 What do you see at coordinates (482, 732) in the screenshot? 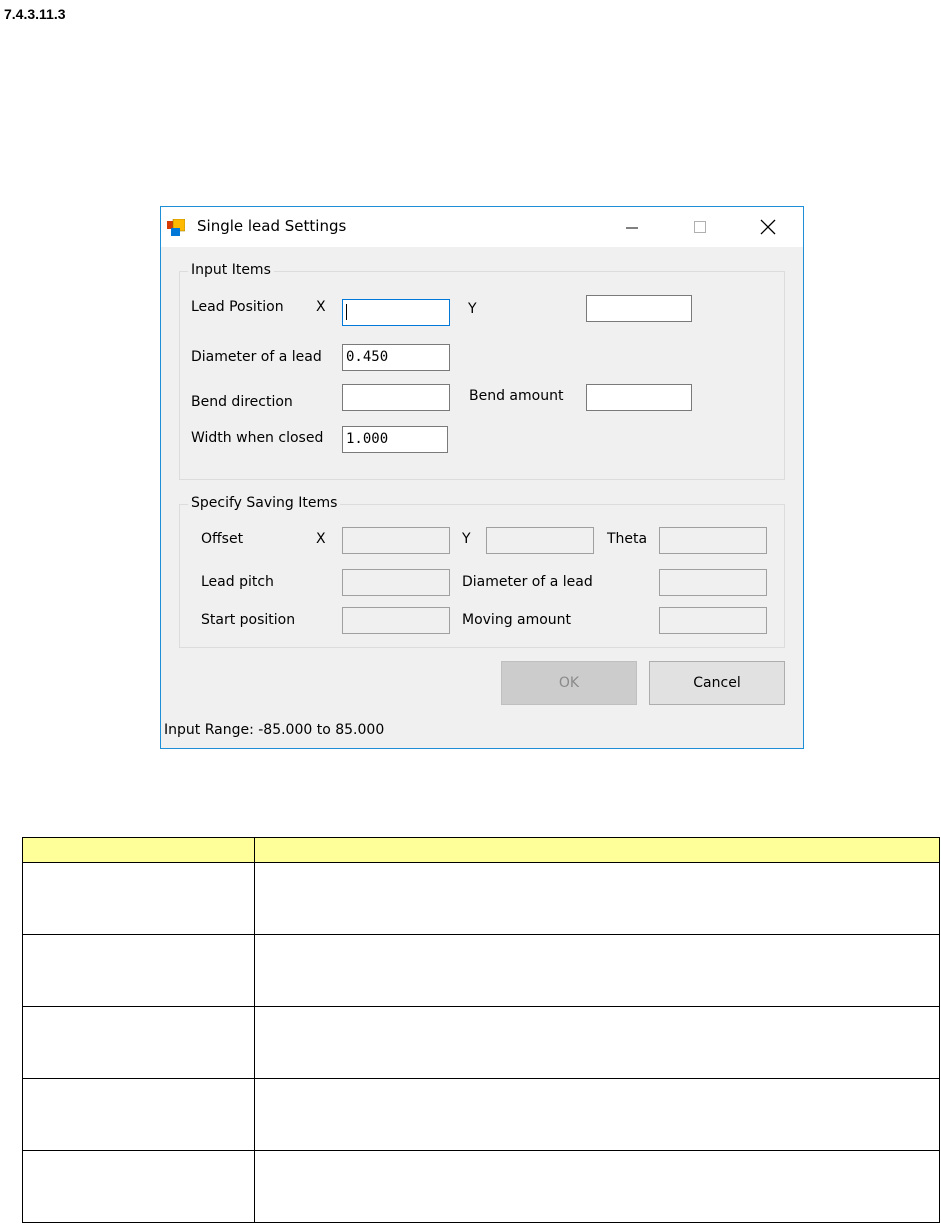
I see `status-bar: Input Range: -85.000 to 85.000` at bounding box center [482, 732].